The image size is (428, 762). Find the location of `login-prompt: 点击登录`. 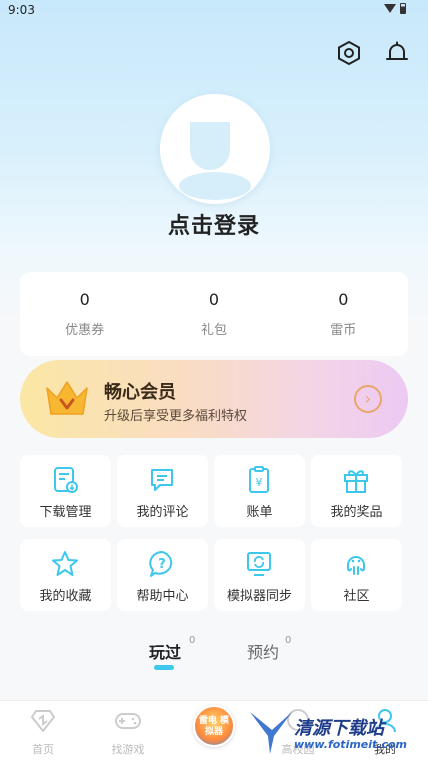

login-prompt: 点击登录 is located at coordinates (214, 224).